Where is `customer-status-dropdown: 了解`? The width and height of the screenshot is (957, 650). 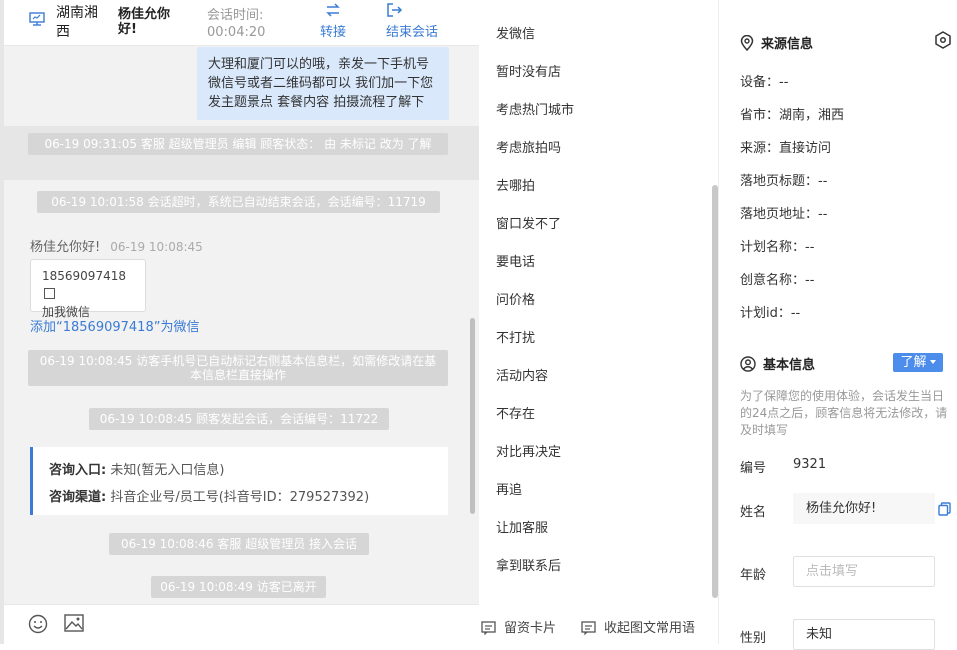
customer-status-dropdown: 了解 is located at coordinates (918, 362).